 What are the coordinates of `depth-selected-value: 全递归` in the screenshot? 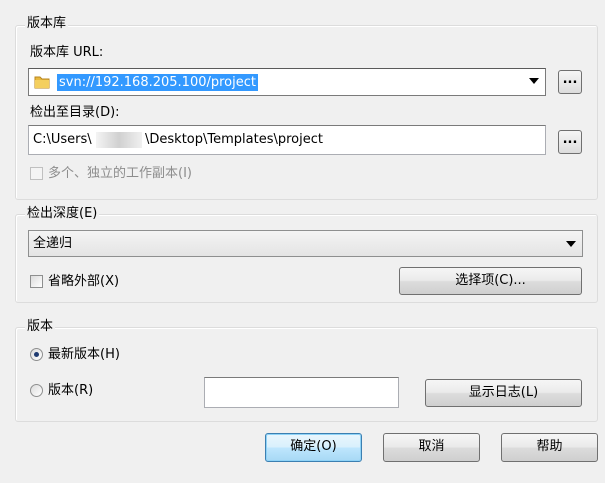 It's located at (53, 243).